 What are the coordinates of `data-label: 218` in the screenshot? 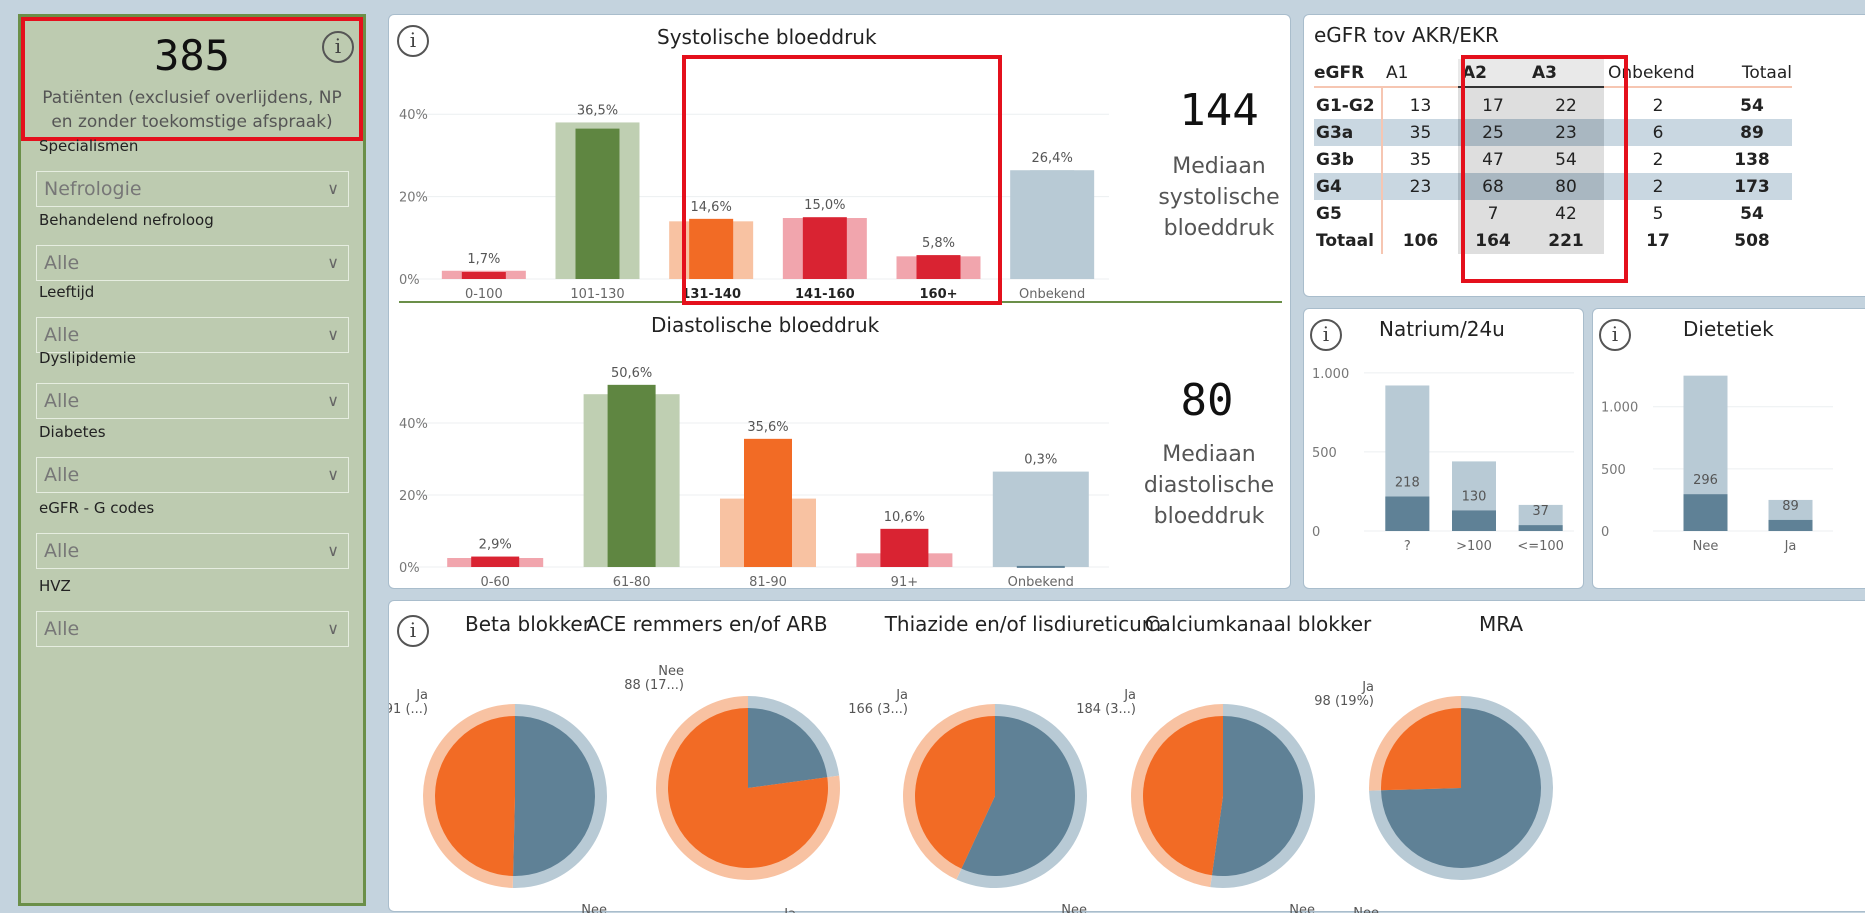 It's located at (1407, 483).